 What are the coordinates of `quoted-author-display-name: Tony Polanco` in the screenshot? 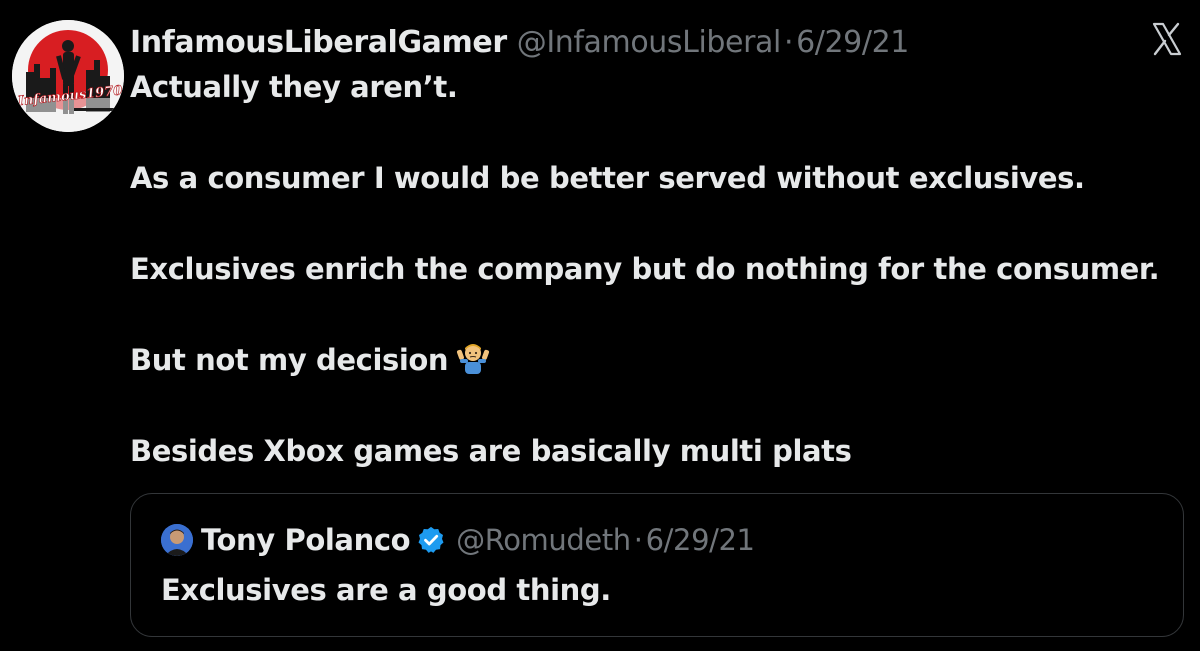 It's located at (306, 540).